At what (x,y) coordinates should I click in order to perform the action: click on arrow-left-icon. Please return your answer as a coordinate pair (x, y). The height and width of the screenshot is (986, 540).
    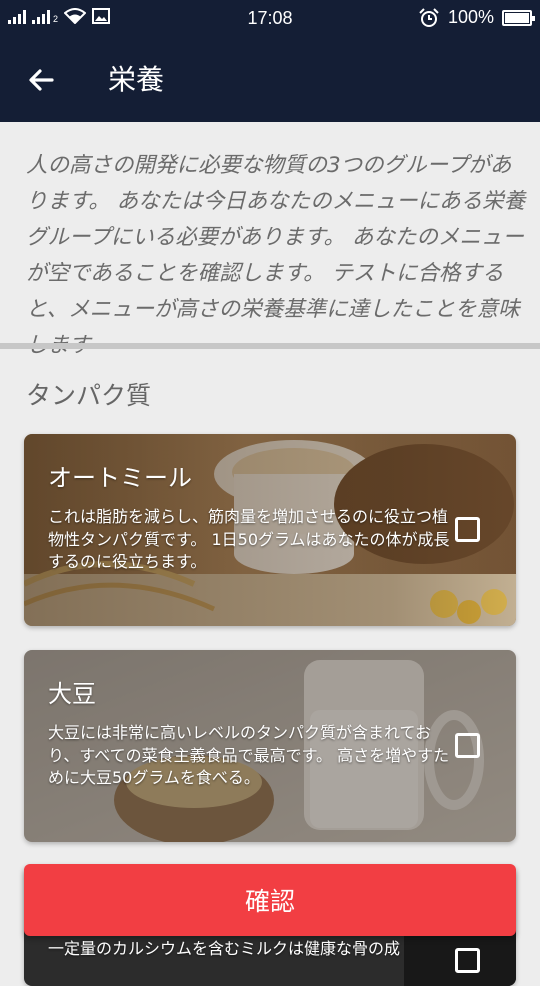
    Looking at the image, I should click on (41, 80).